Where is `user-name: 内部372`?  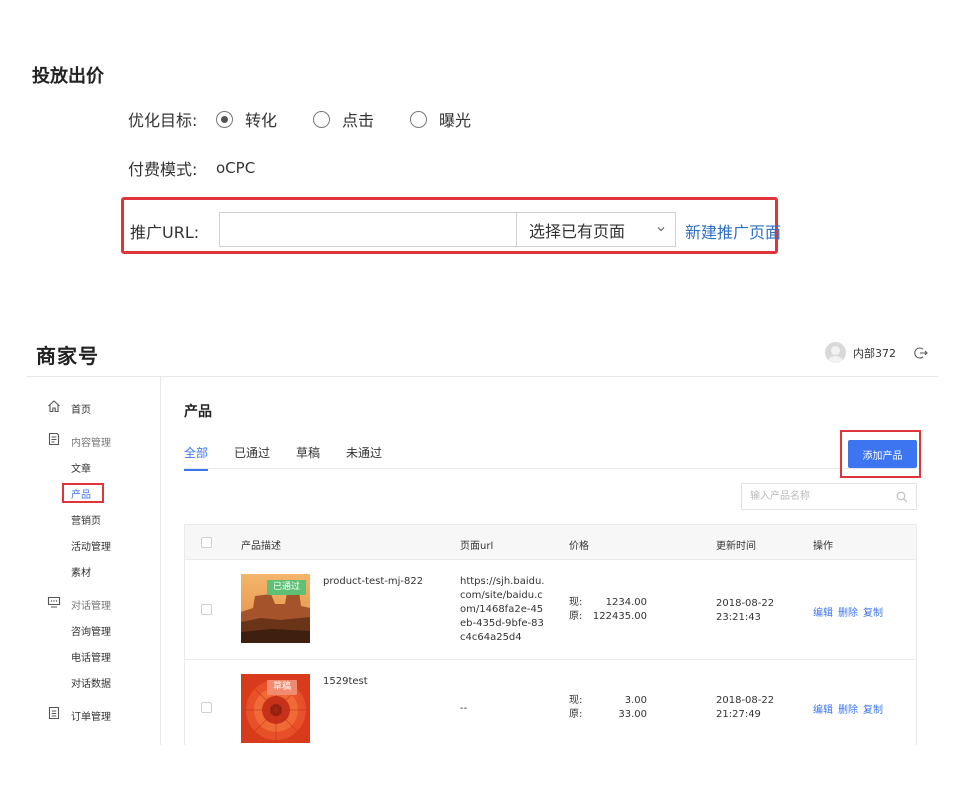
user-name: 内部372 is located at coordinates (874, 353).